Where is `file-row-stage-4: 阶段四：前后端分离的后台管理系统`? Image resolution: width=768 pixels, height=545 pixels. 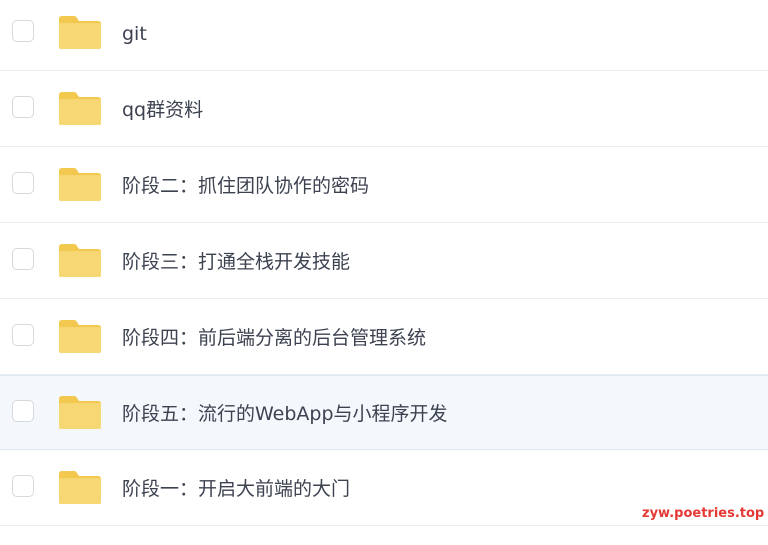 file-row-stage-4: 阶段四：前后端分离的后台管理系统 is located at coordinates (384, 337).